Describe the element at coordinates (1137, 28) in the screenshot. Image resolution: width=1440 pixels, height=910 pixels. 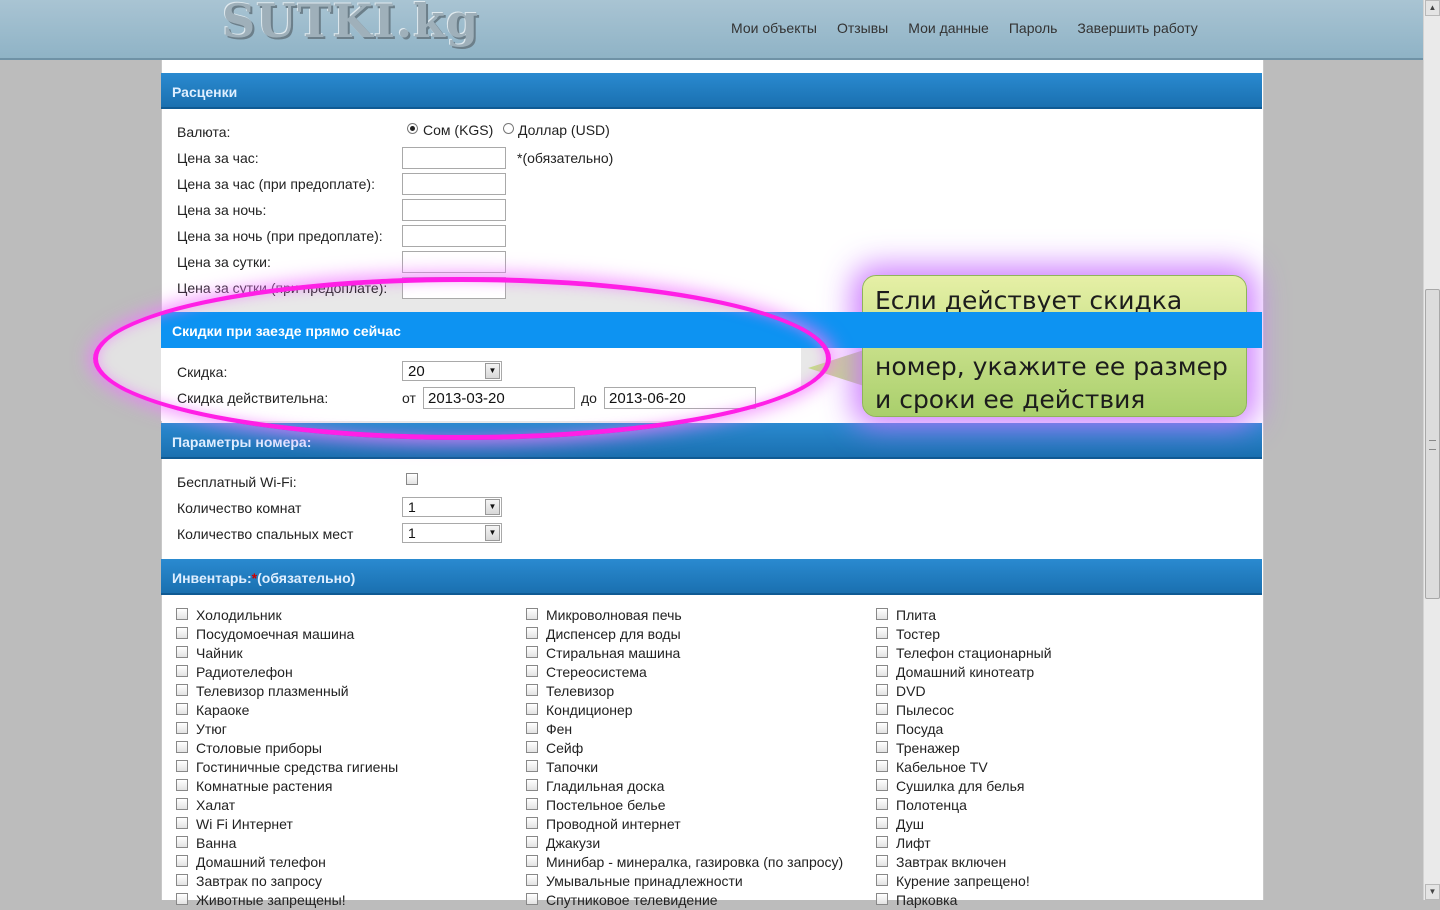
I see `nav-logout: Завершить работу` at that location.